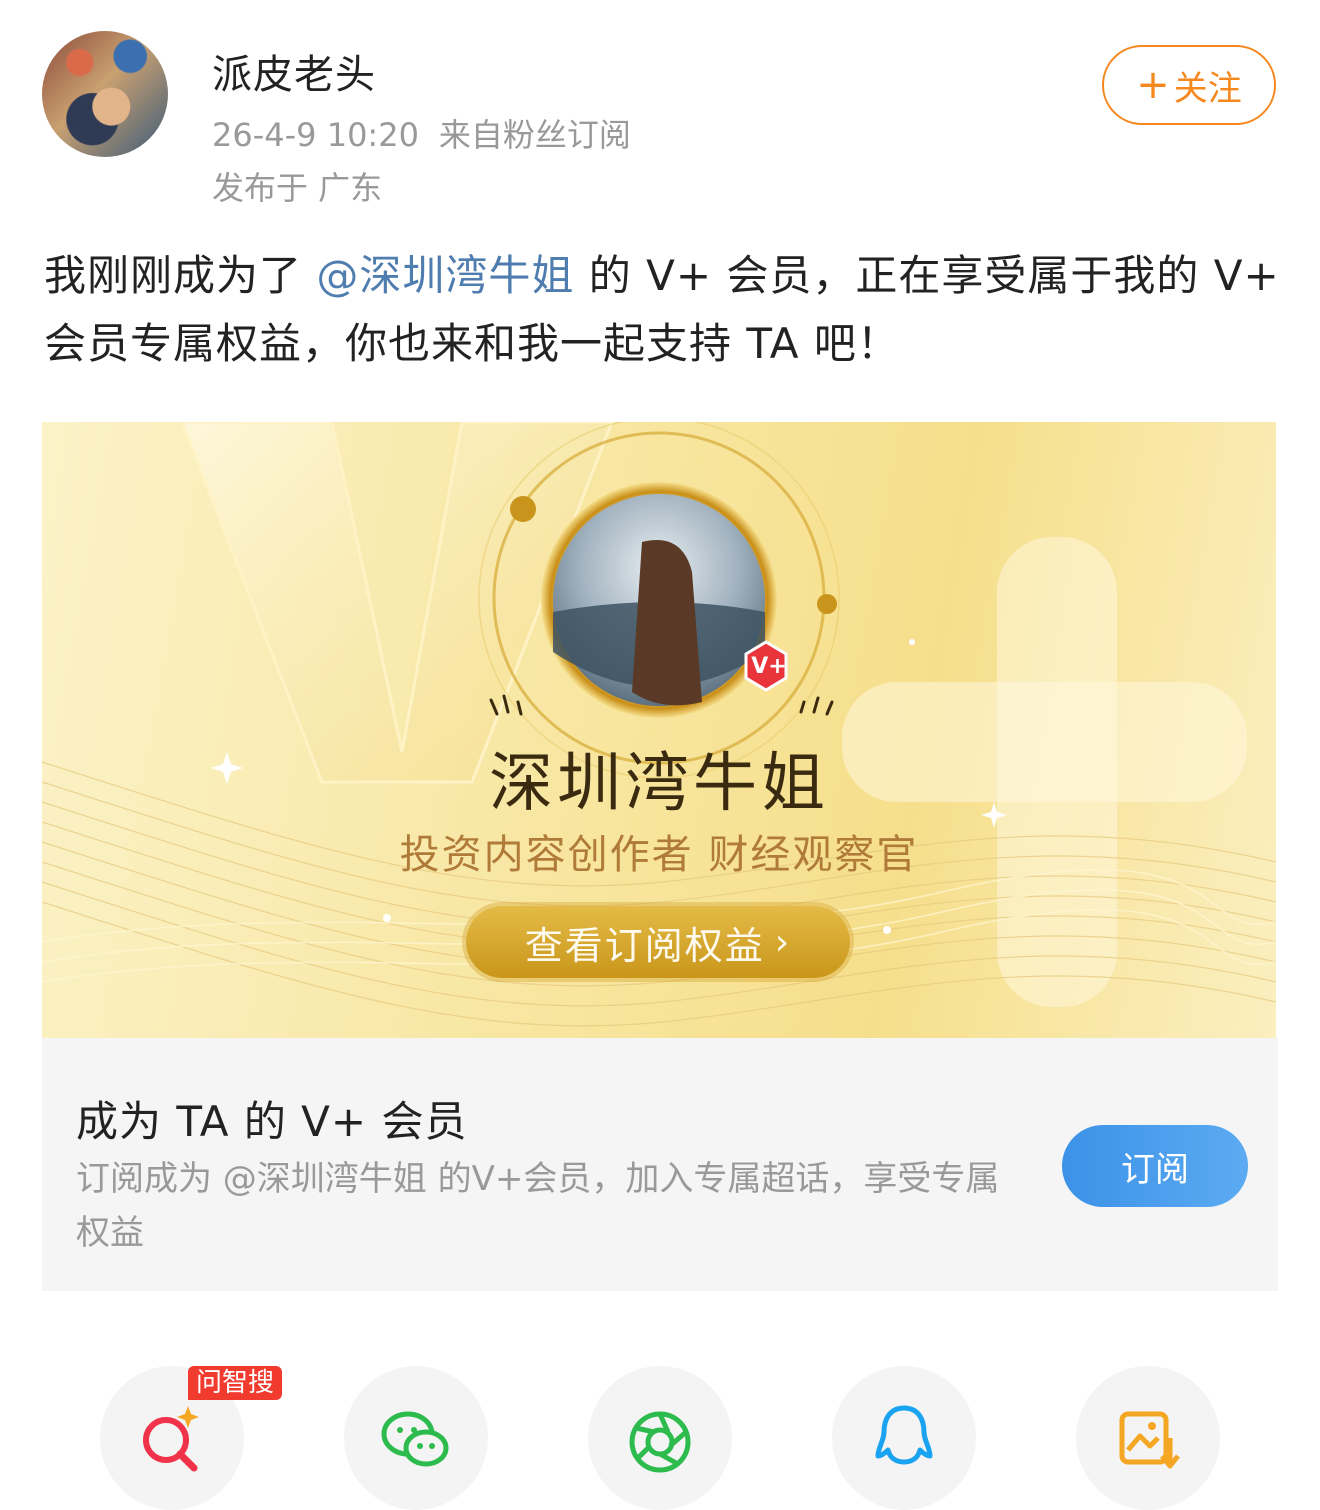 Image resolution: width=1320 pixels, height=1510 pixels. I want to click on save-image-icon, so click(1149, 1440).